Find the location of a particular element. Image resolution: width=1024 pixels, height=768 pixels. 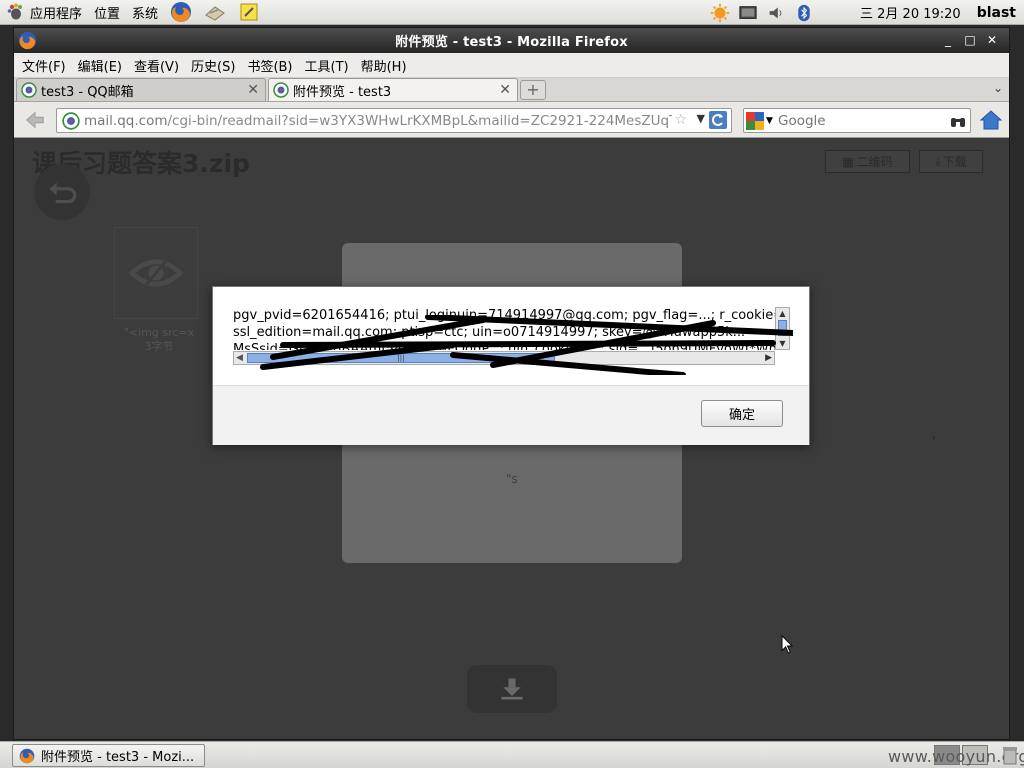

bottom-panel: 附件预览 - test3 - Mozi... www.wooyun.org is located at coordinates (512, 754).